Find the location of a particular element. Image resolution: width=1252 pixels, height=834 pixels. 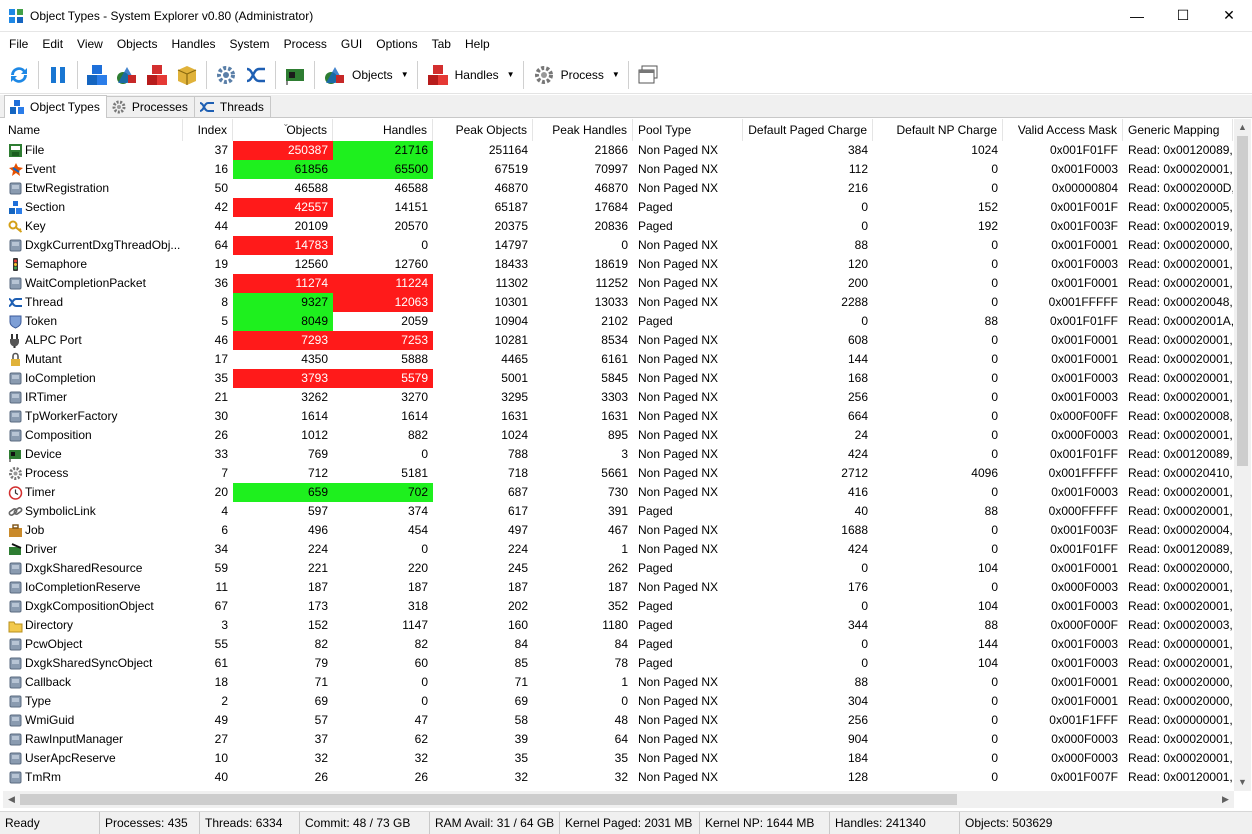

scroll-up-icon: ▲ is located at coordinates (1242, 127).